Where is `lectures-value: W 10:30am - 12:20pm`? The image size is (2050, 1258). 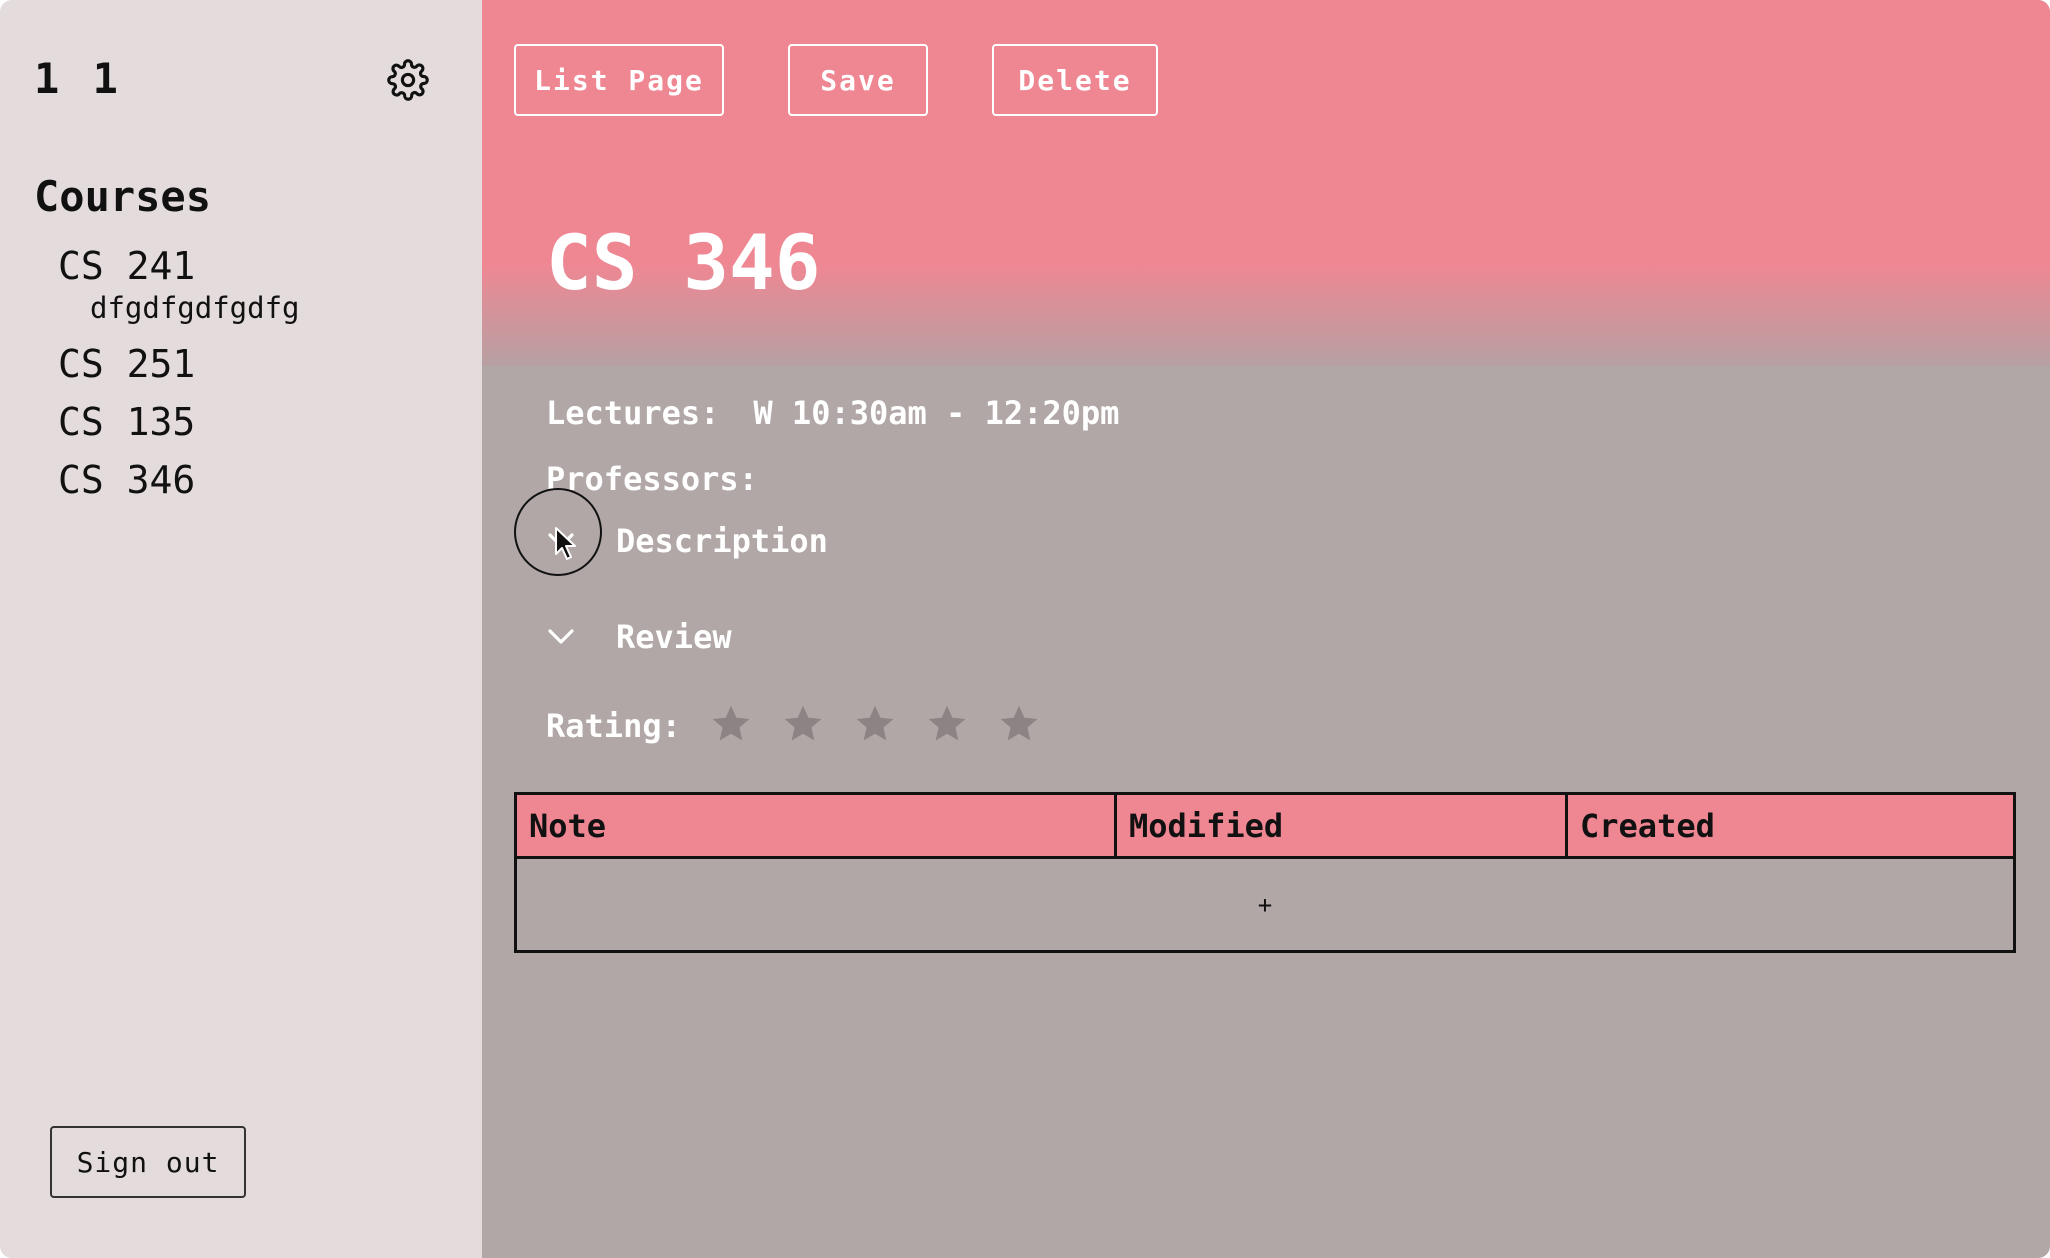 lectures-value: W 10:30am - 12:20pm is located at coordinates (936, 413).